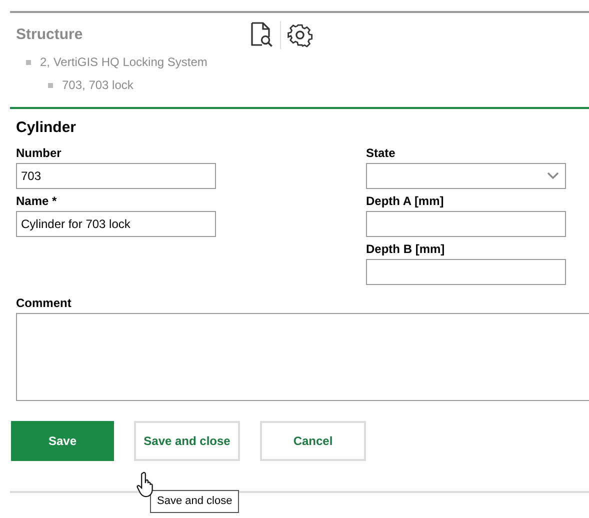 Image resolution: width=589 pixels, height=518 pixels. I want to click on state-dropdown, so click(466, 176).